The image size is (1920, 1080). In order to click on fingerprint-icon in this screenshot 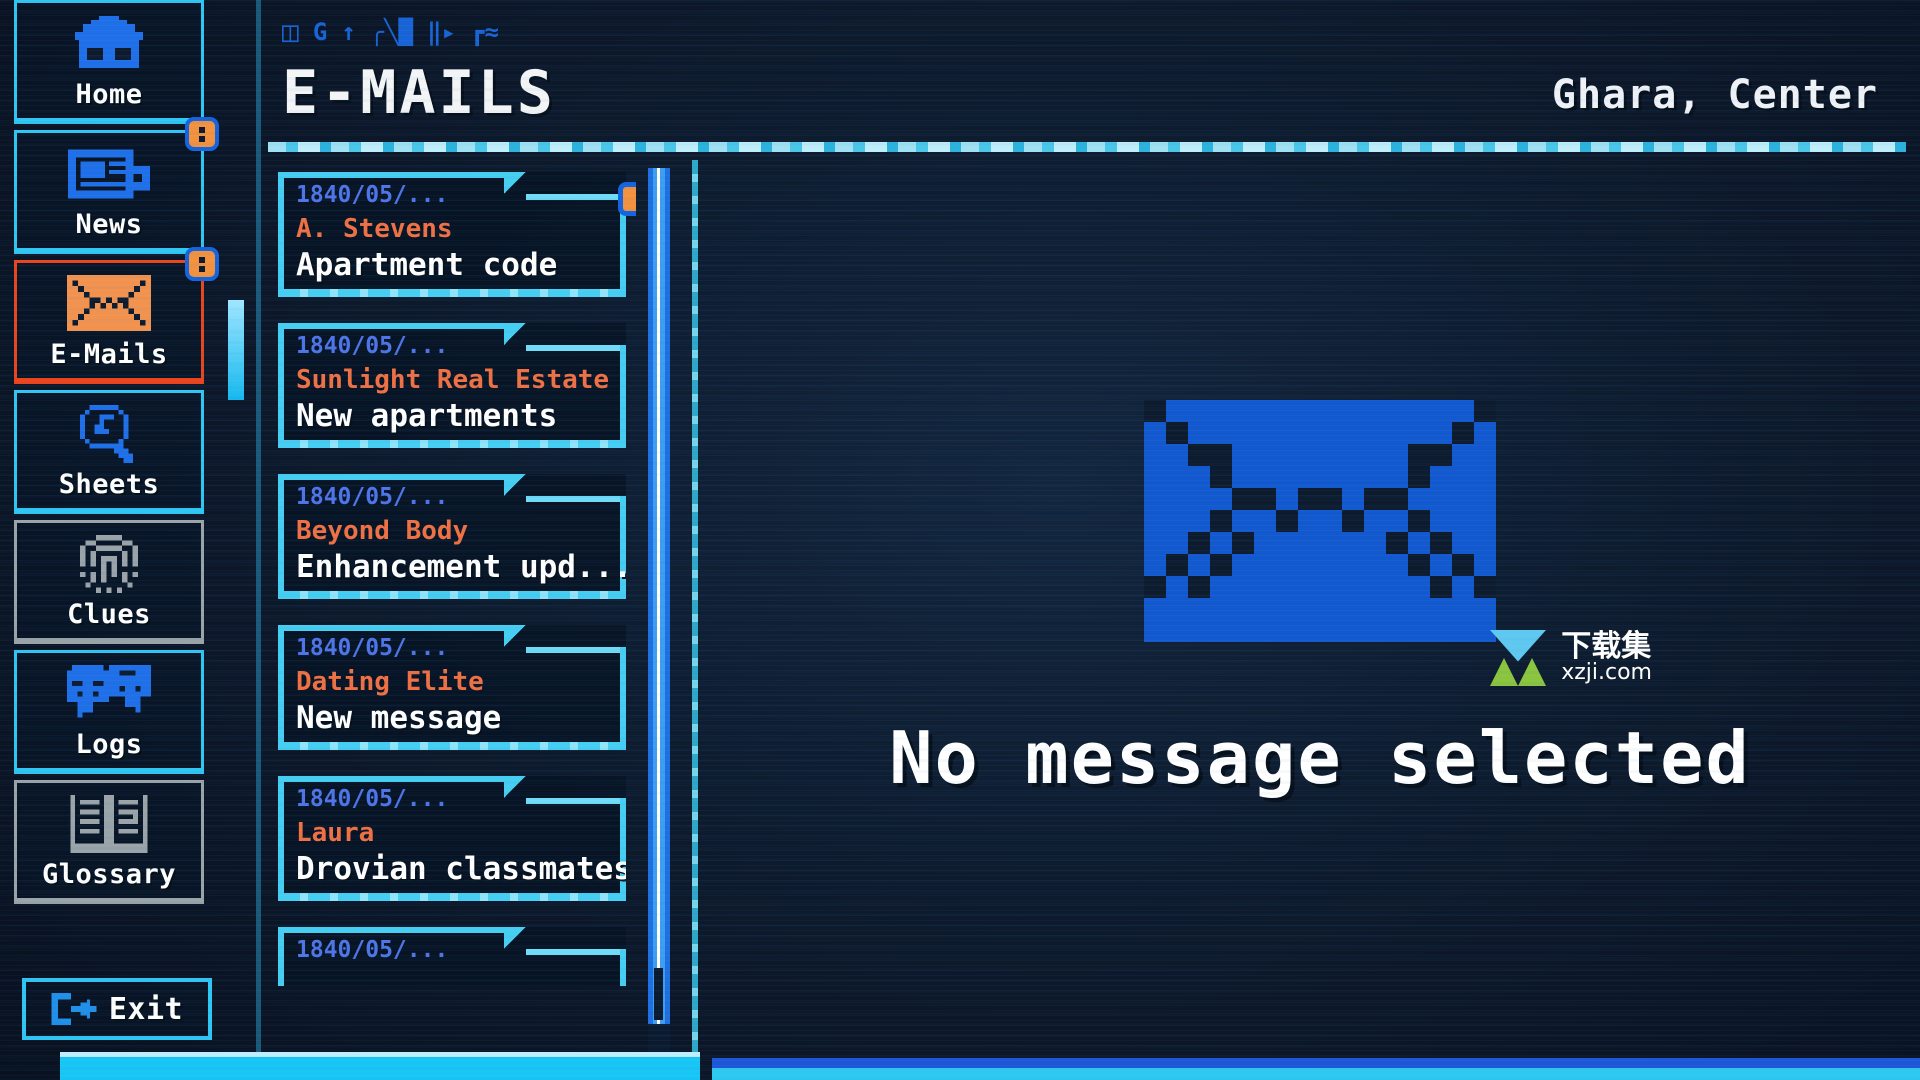, I will do `click(109, 566)`.